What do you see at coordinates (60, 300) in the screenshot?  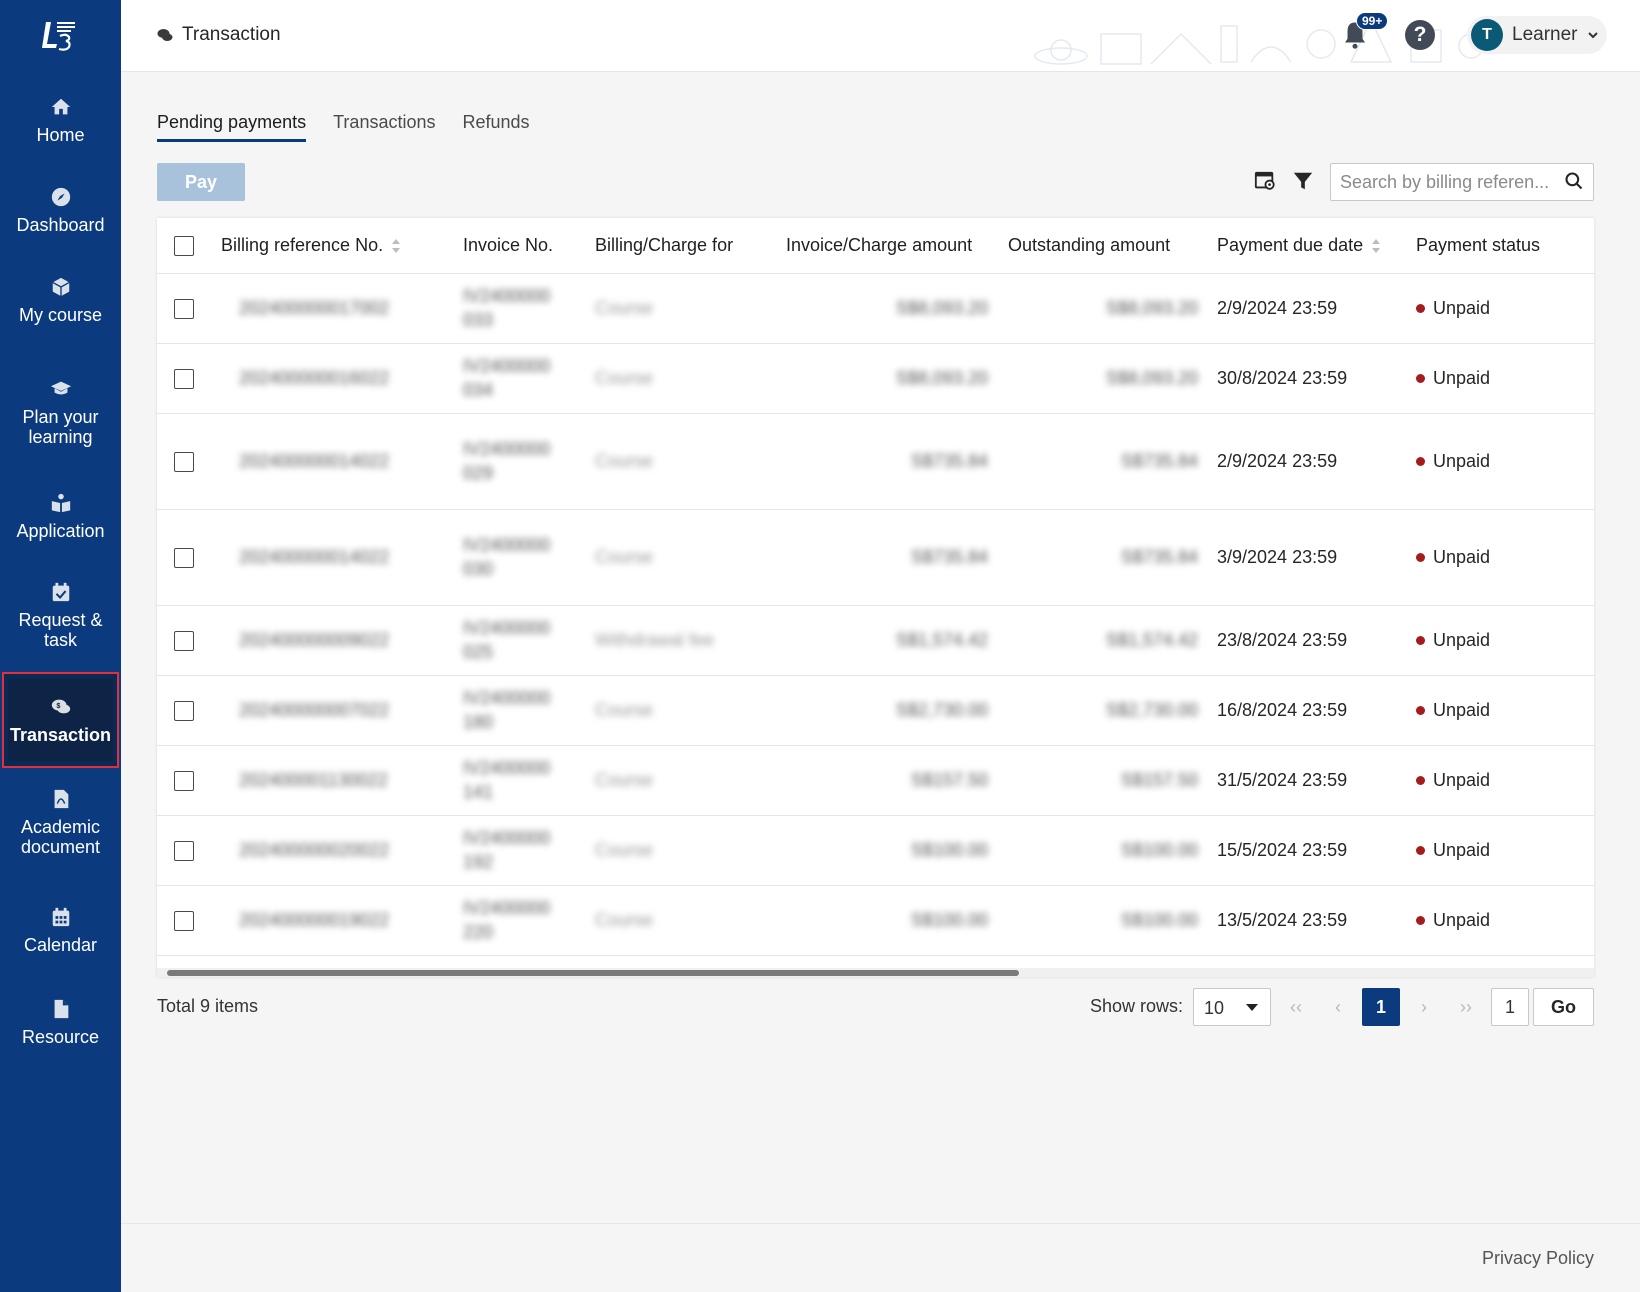 I see `sidebar-item-my-course: My course` at bounding box center [60, 300].